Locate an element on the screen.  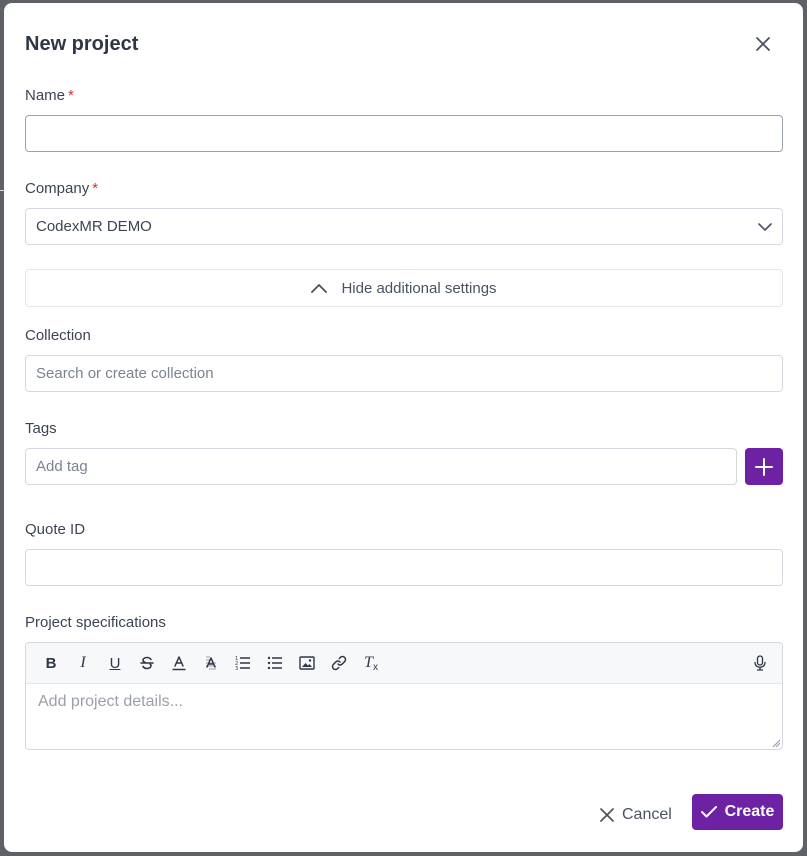
tags-label: Tags is located at coordinates (41, 428).